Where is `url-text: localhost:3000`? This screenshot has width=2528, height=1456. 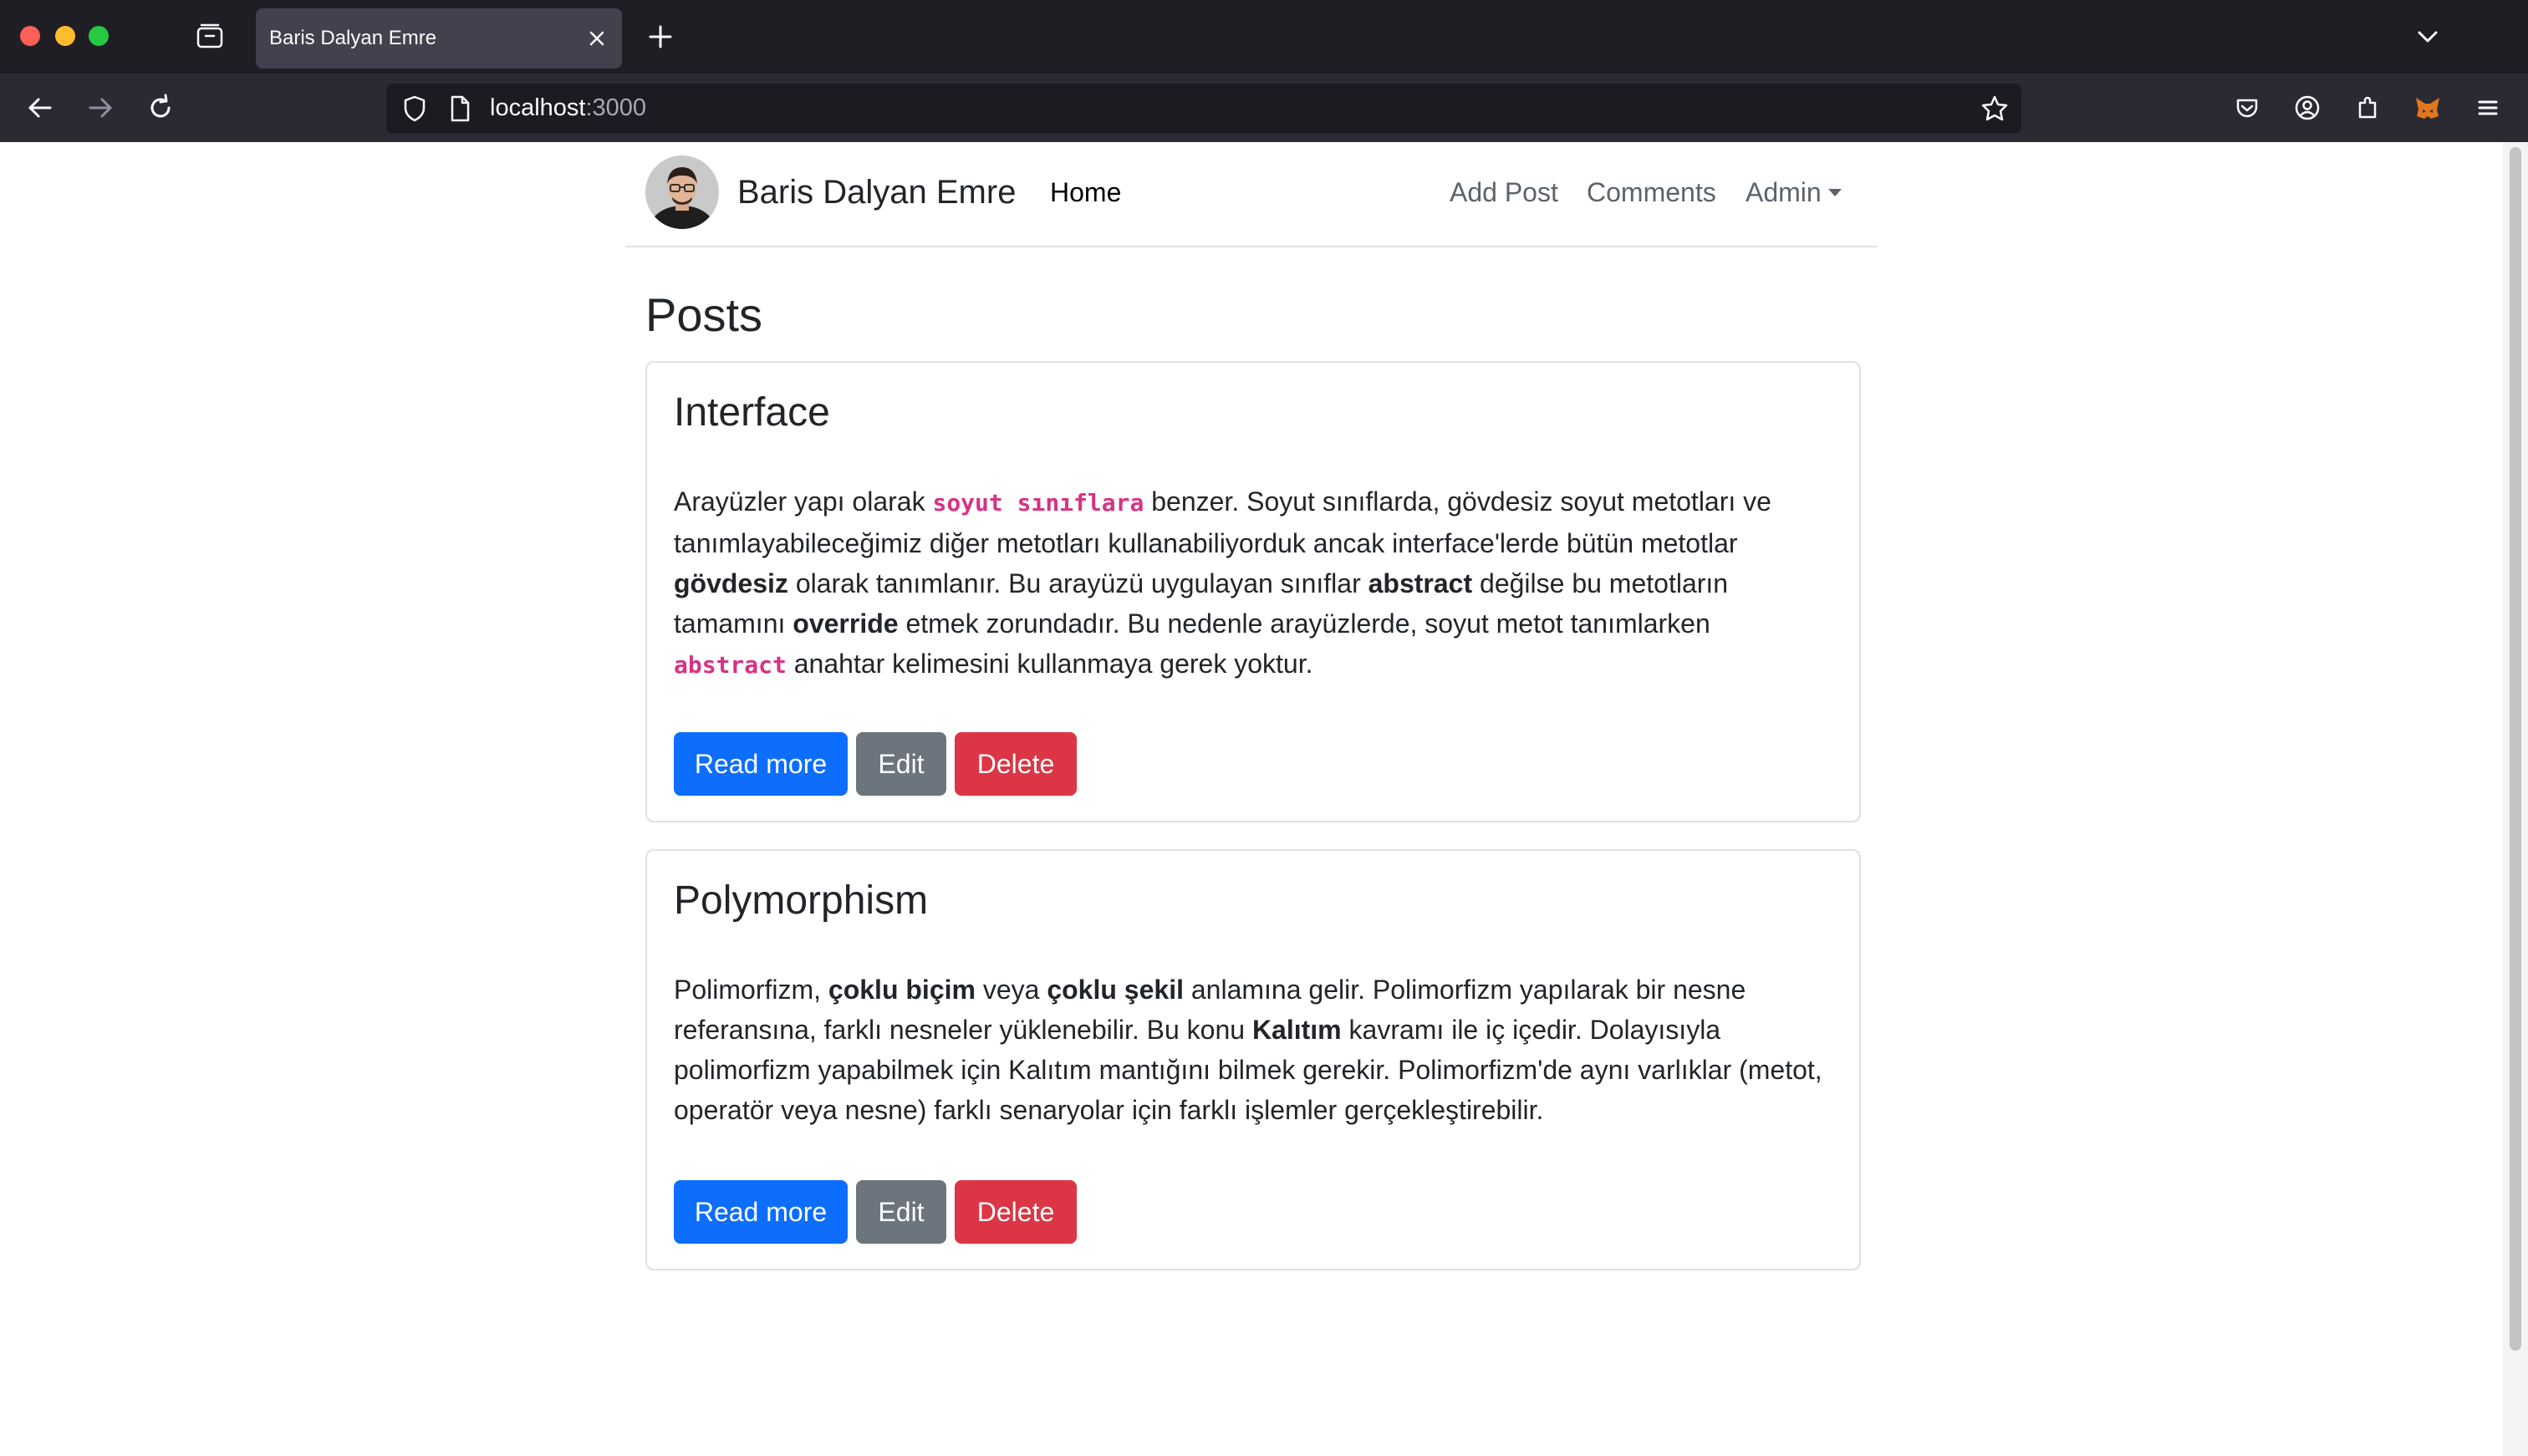
url-text: localhost:3000 is located at coordinates (568, 108).